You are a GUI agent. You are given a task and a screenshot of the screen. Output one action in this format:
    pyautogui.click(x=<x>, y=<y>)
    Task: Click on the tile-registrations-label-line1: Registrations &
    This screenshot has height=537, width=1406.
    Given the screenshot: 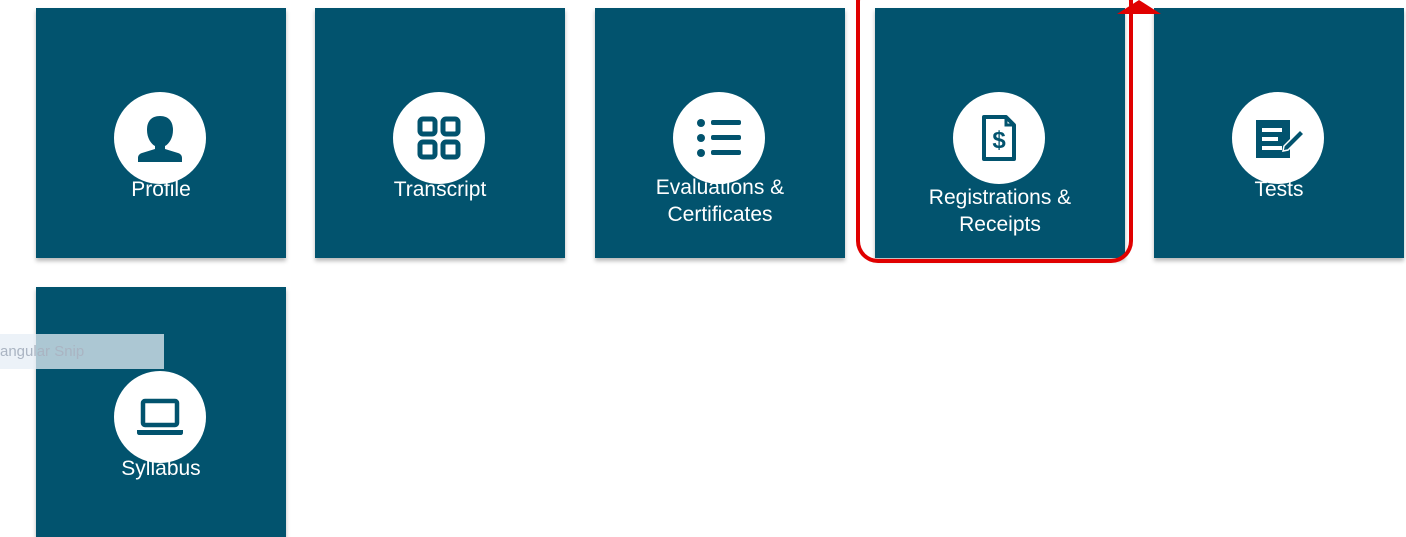 What is the action you would take?
    pyautogui.click(x=1000, y=197)
    